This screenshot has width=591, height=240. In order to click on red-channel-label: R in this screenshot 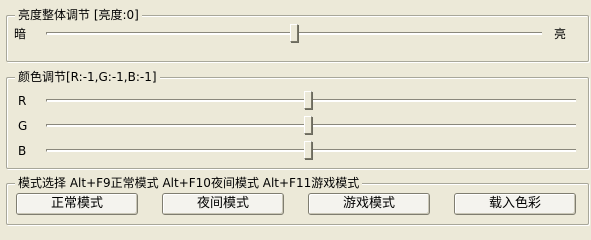, I will do `click(22, 101)`.